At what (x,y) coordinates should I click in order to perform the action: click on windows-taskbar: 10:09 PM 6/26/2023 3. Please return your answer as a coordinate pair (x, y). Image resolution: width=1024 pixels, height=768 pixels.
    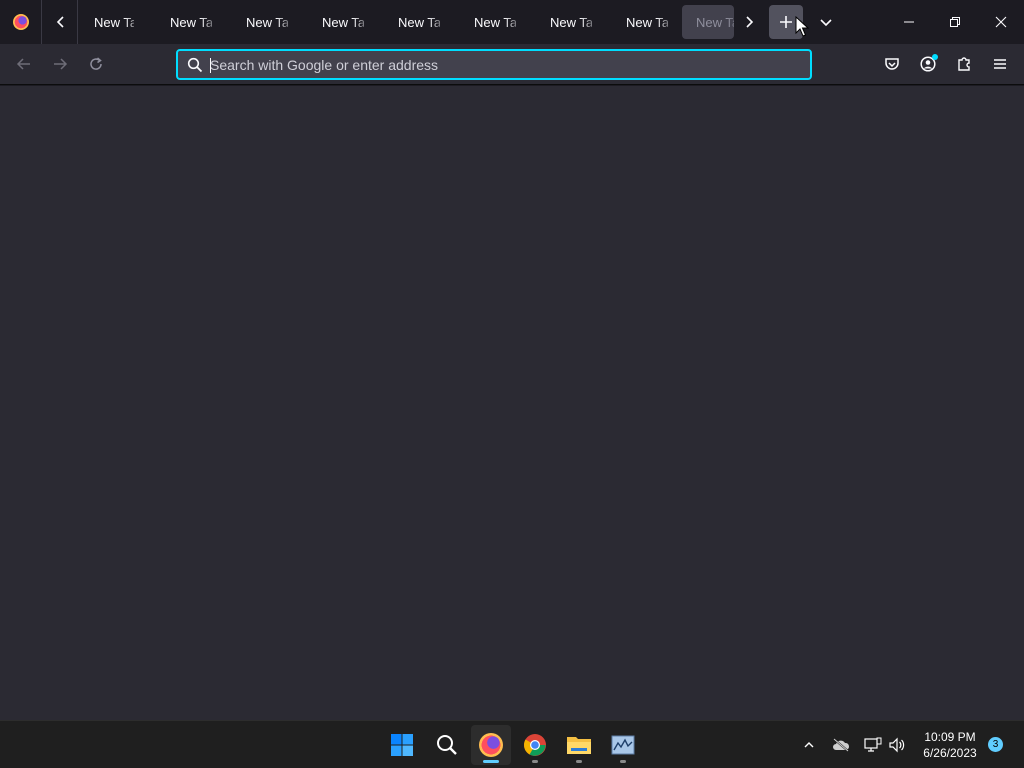
    Looking at the image, I should click on (512, 744).